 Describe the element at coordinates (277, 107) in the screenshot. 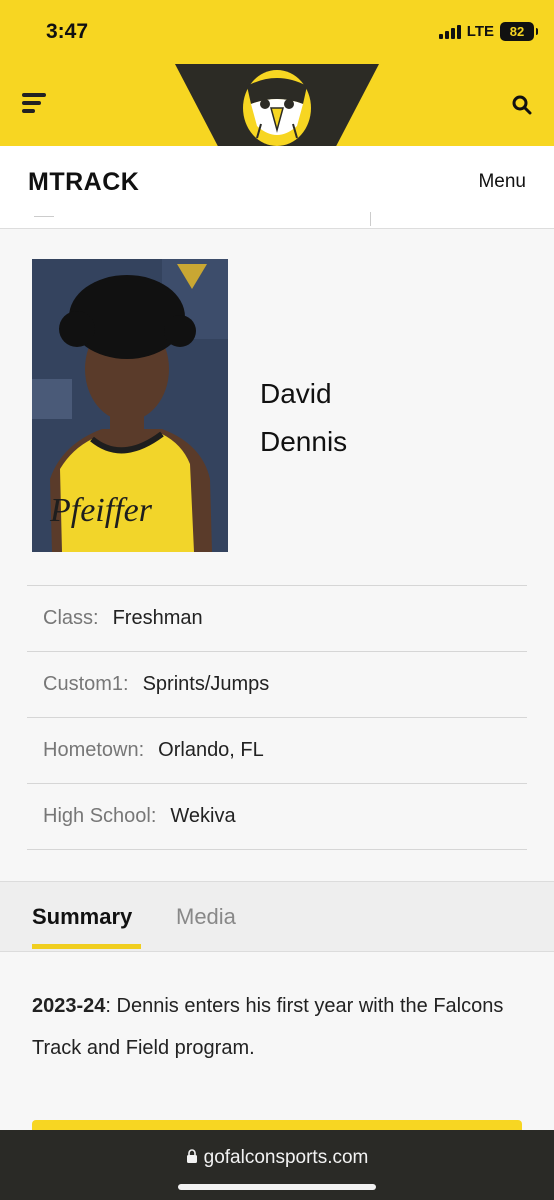

I see `falcon-head-icon` at that location.